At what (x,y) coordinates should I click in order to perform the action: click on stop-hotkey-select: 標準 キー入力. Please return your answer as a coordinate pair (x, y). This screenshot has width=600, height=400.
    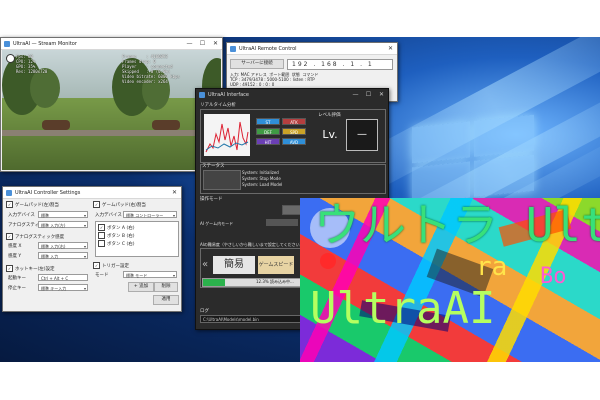
    Looking at the image, I should click on (63, 288).